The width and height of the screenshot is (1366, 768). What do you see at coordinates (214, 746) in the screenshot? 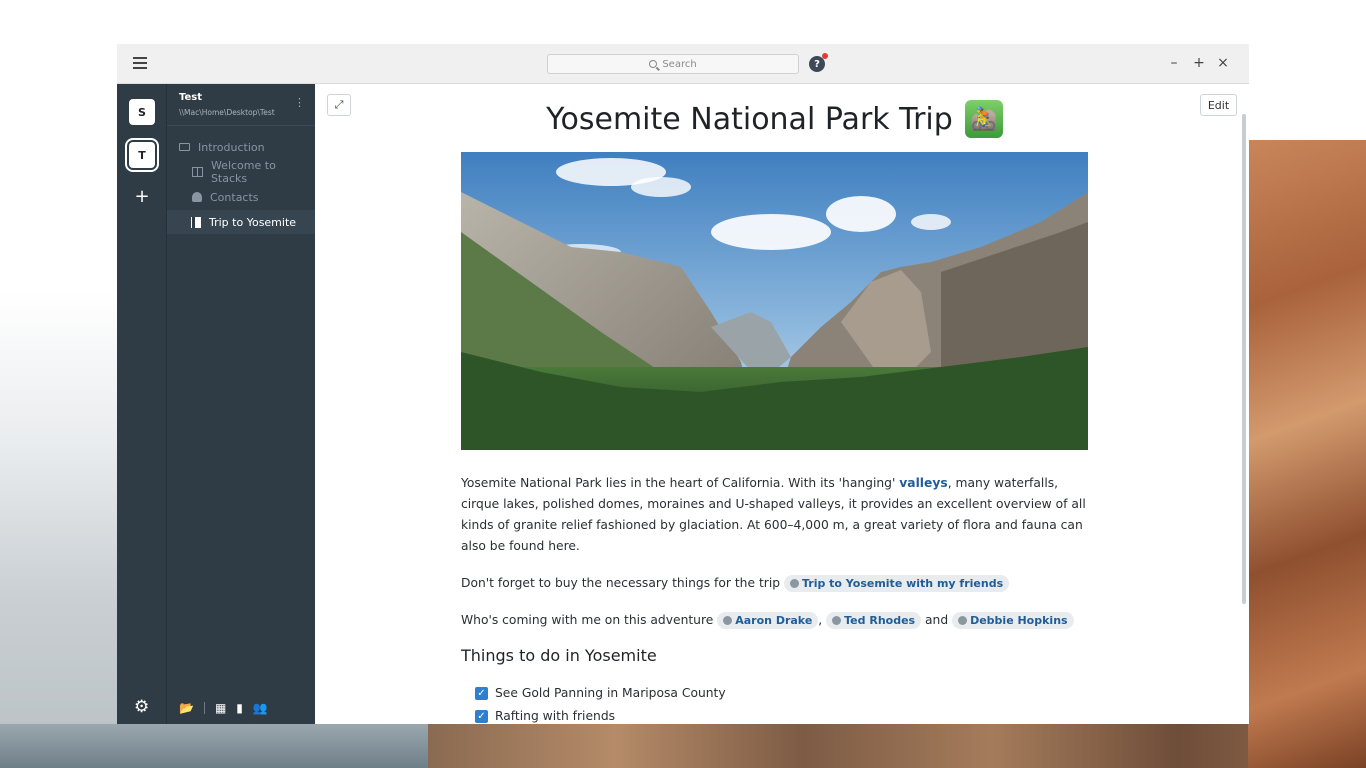
I see `desktop-background-sea` at bounding box center [214, 746].